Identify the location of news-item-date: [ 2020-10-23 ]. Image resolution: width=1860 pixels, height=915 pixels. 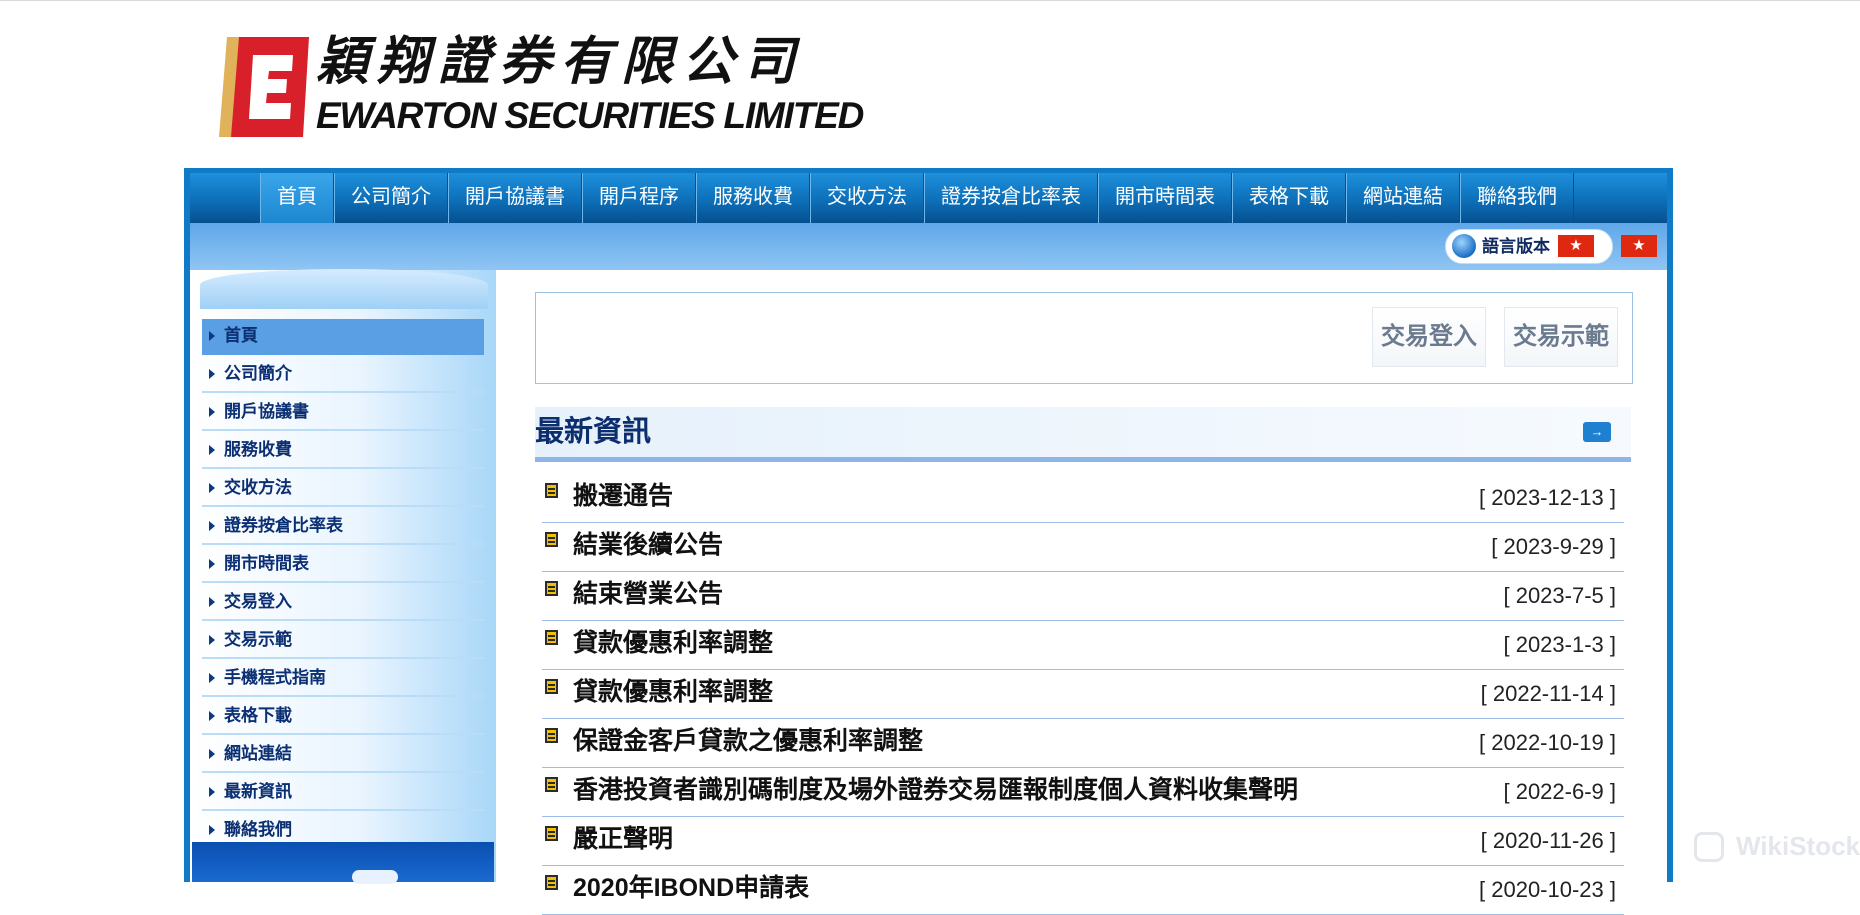
(1547, 889).